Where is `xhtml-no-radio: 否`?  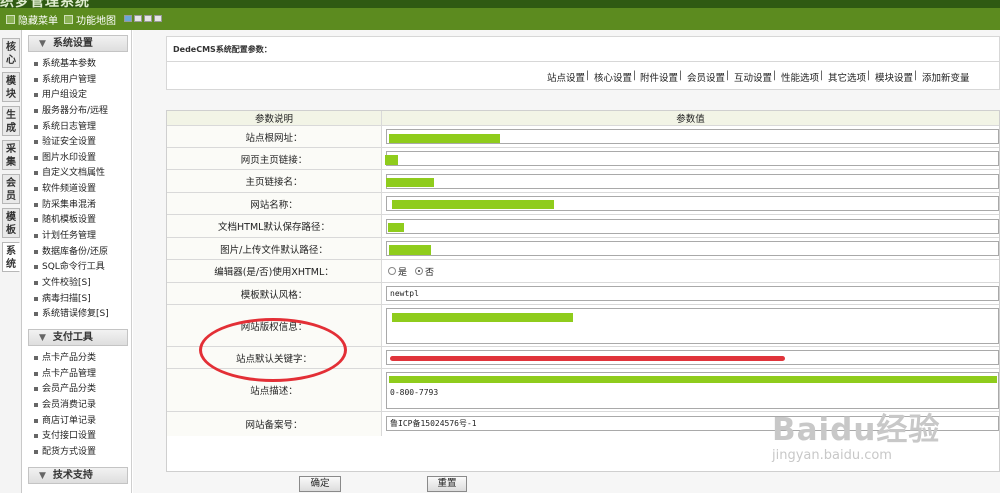 xhtml-no-radio: 否 is located at coordinates (424, 271).